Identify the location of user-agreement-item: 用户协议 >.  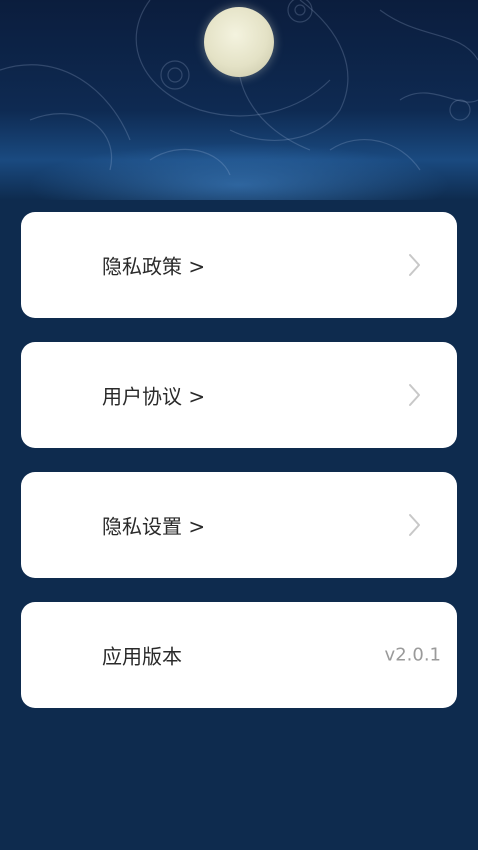
(239, 395).